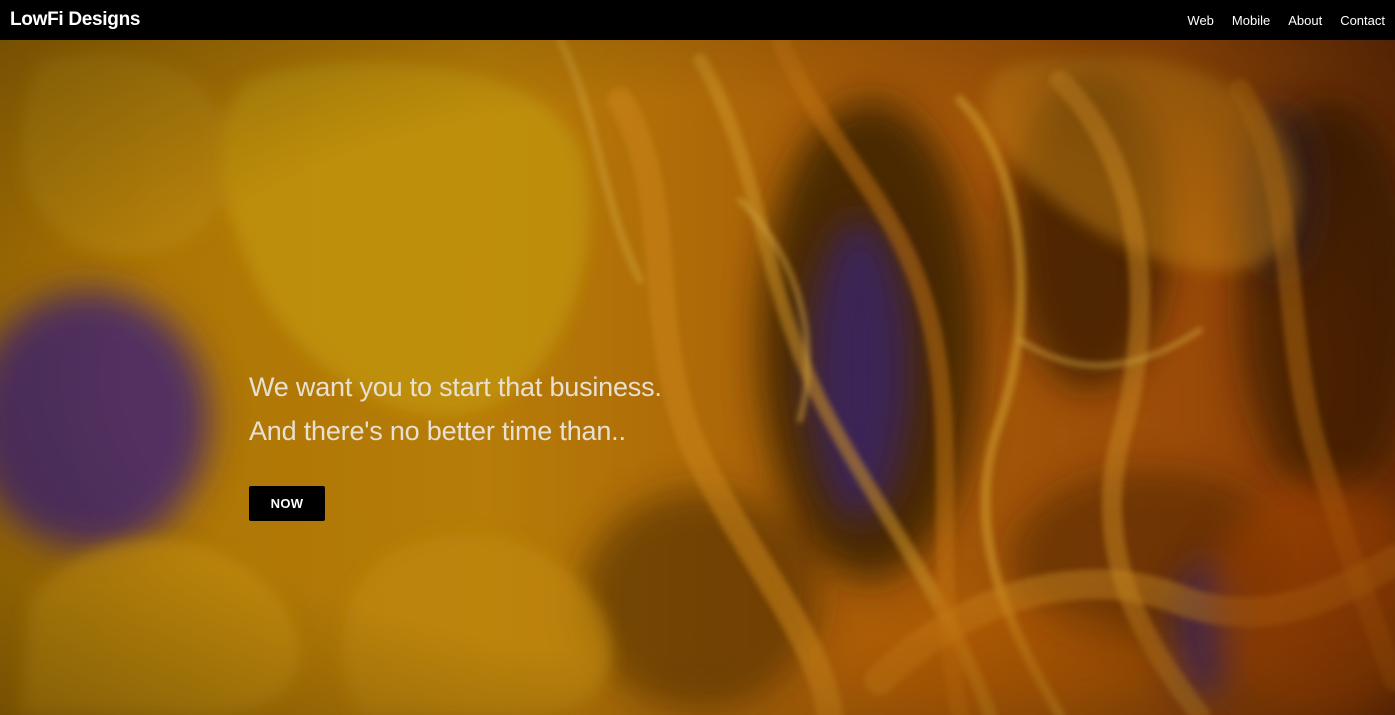  Describe the element at coordinates (1305, 20) in the screenshot. I see `nav-link-about: About` at that location.